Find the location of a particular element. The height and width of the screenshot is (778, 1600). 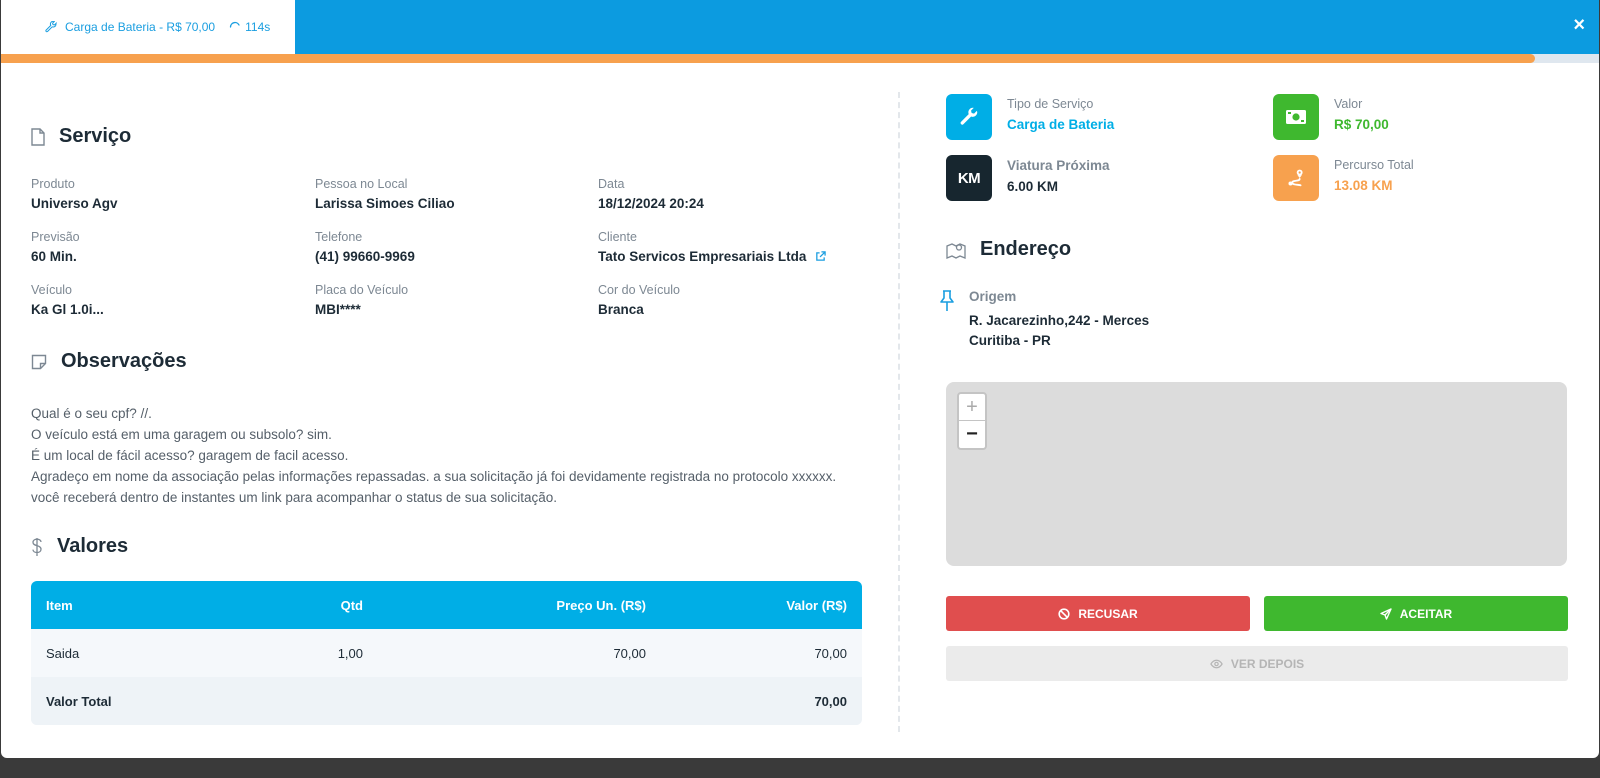

ver-depois-label: VER DEPOIS is located at coordinates (1267, 663).